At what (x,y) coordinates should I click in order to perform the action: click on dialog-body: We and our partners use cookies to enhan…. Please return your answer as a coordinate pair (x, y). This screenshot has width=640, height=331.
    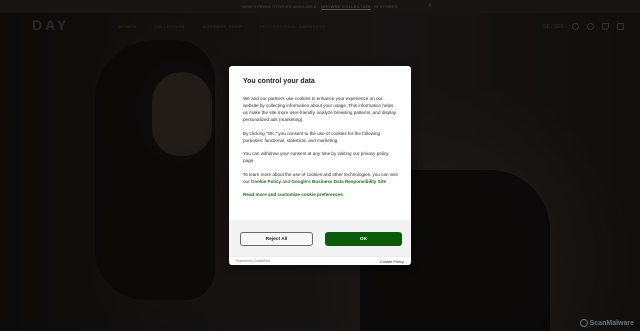
    Looking at the image, I should click on (321, 146).